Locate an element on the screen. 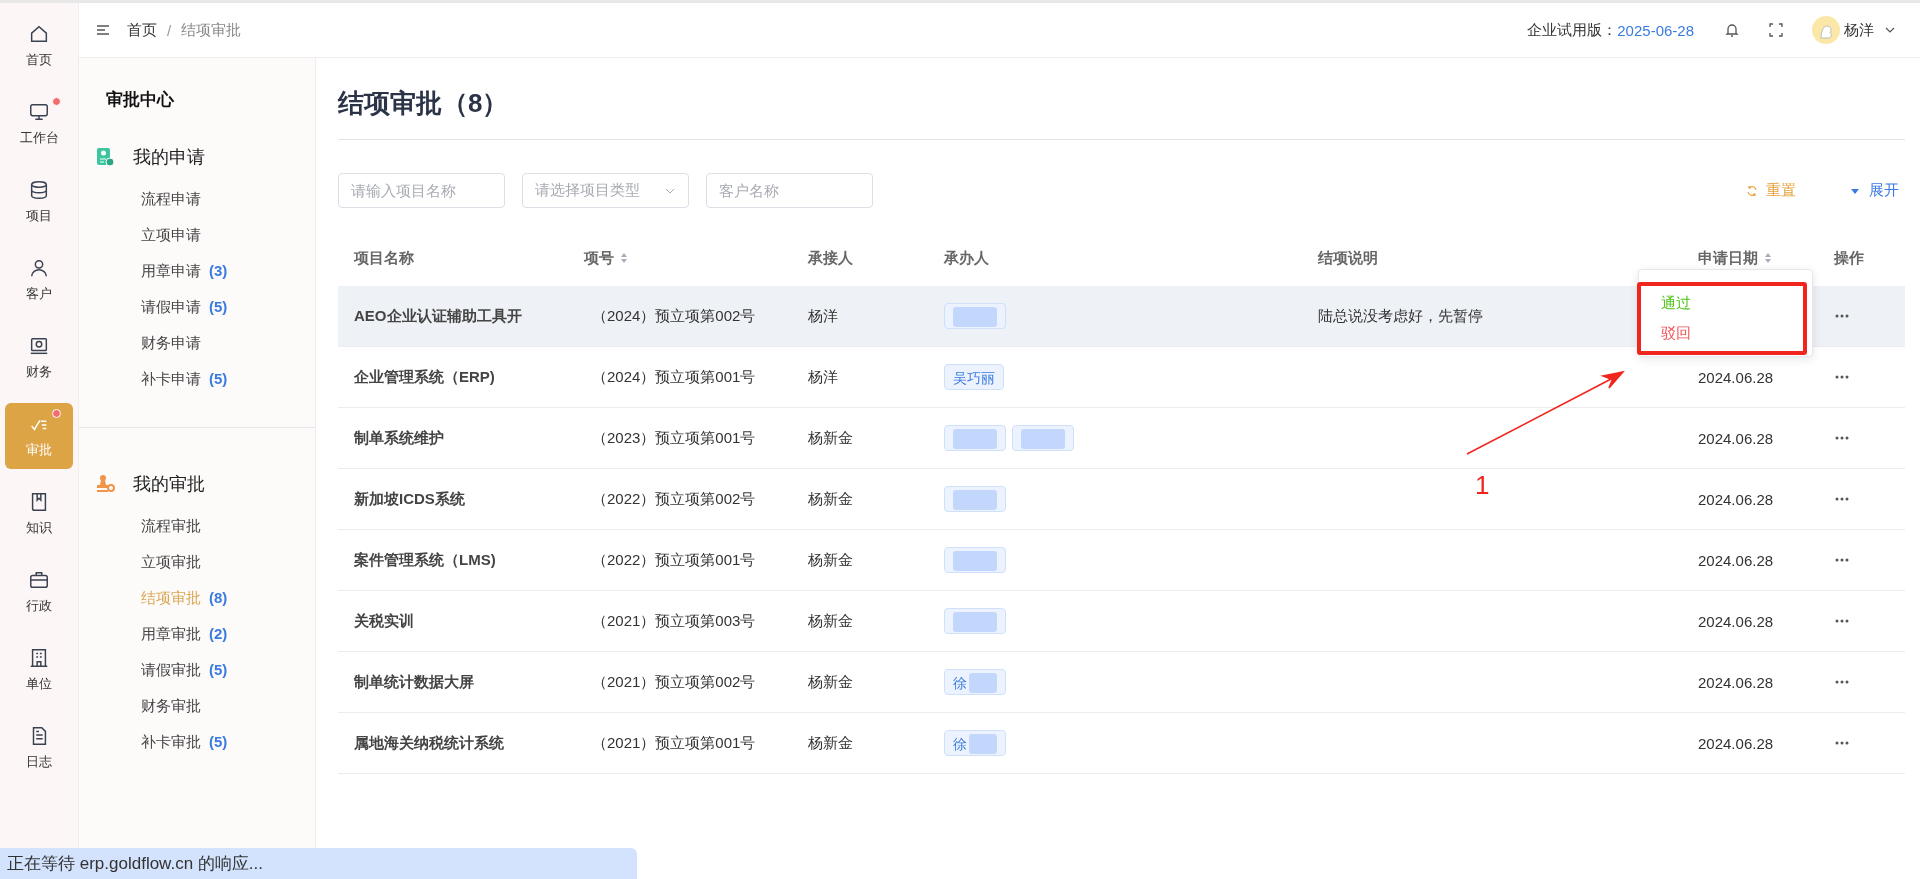 This screenshot has width=1920, height=879. rail-nav-item: 首页 is located at coordinates (39, 46).